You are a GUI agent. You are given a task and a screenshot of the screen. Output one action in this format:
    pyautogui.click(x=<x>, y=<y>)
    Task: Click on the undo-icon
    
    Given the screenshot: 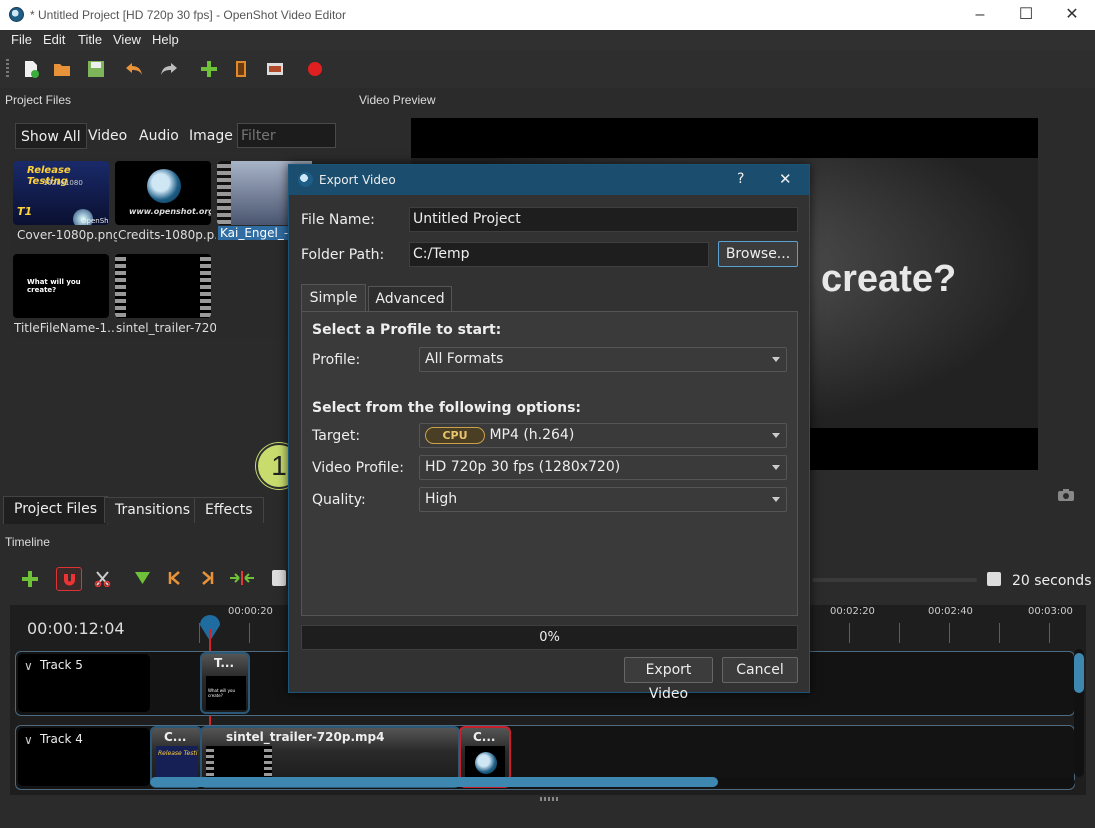 What is the action you would take?
    pyautogui.click(x=134, y=69)
    